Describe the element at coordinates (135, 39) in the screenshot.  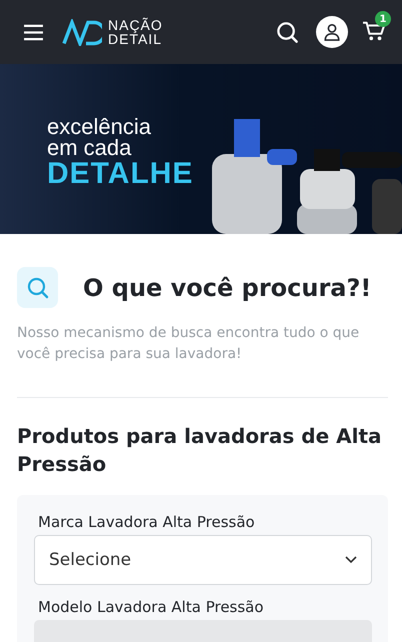
I see `logo-text: DETAIL` at that location.